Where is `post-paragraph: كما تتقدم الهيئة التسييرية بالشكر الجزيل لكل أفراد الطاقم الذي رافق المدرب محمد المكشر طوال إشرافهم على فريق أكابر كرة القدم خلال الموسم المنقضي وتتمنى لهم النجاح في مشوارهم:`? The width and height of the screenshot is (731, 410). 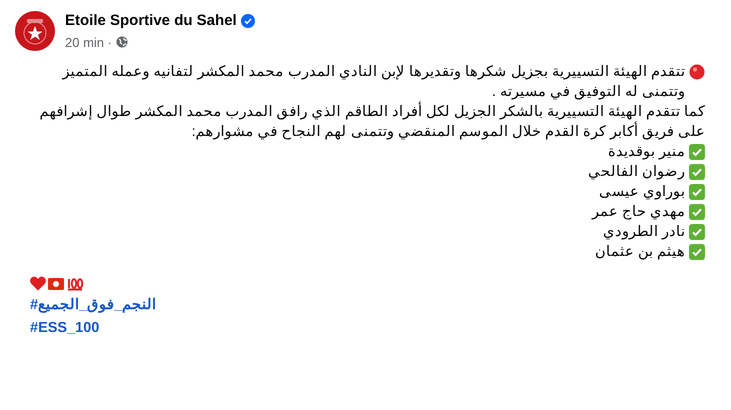 post-paragraph: كما تتقدم الهيئة التسييرية بالشكر الجزيل لكل أفراد الطاقم الذي رافق المدرب محمد المكشر طوال إشرافهم على فريق أكابر كرة القدم خلال الموسم المنقضي وتتمنى لهم النجاح في مشوارهم: is located at coordinates (365, 122).